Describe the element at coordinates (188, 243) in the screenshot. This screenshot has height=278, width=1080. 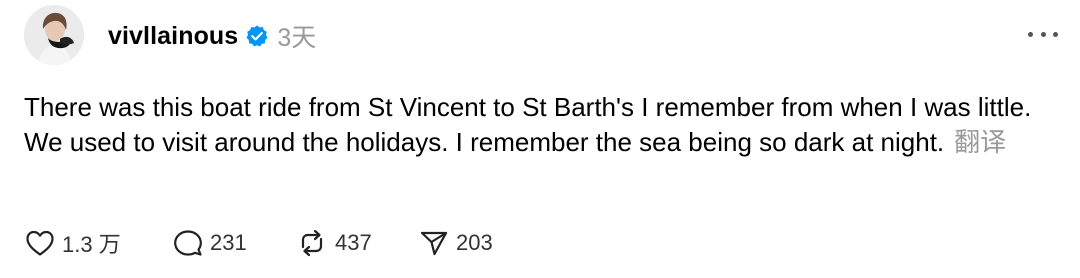
I see `comment-bubble-icon` at that location.